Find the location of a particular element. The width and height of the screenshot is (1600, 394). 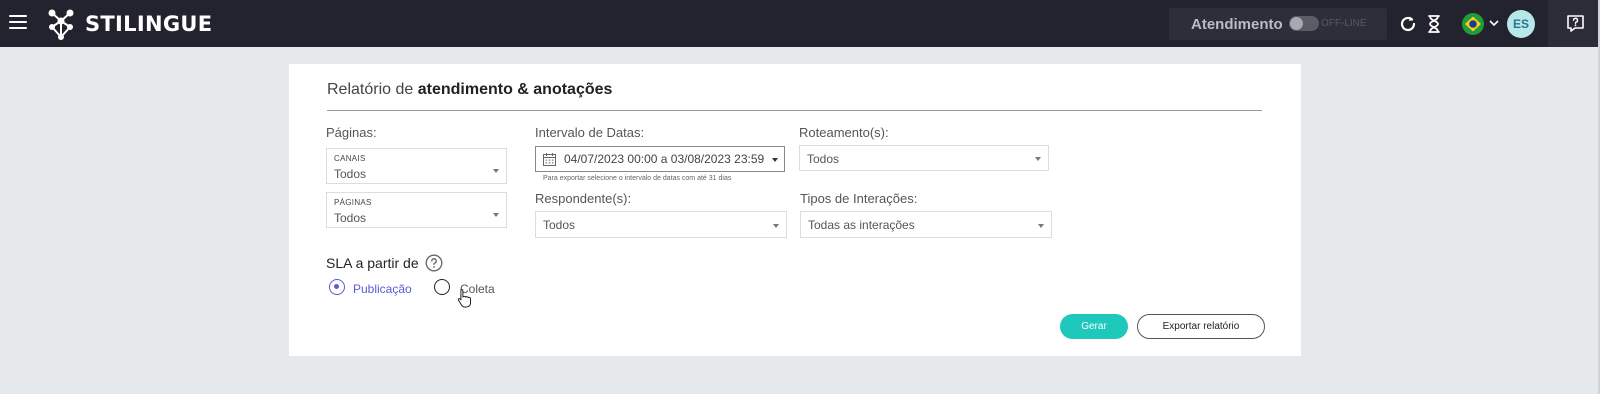

sla-label: SLA a partir de is located at coordinates (372, 263).